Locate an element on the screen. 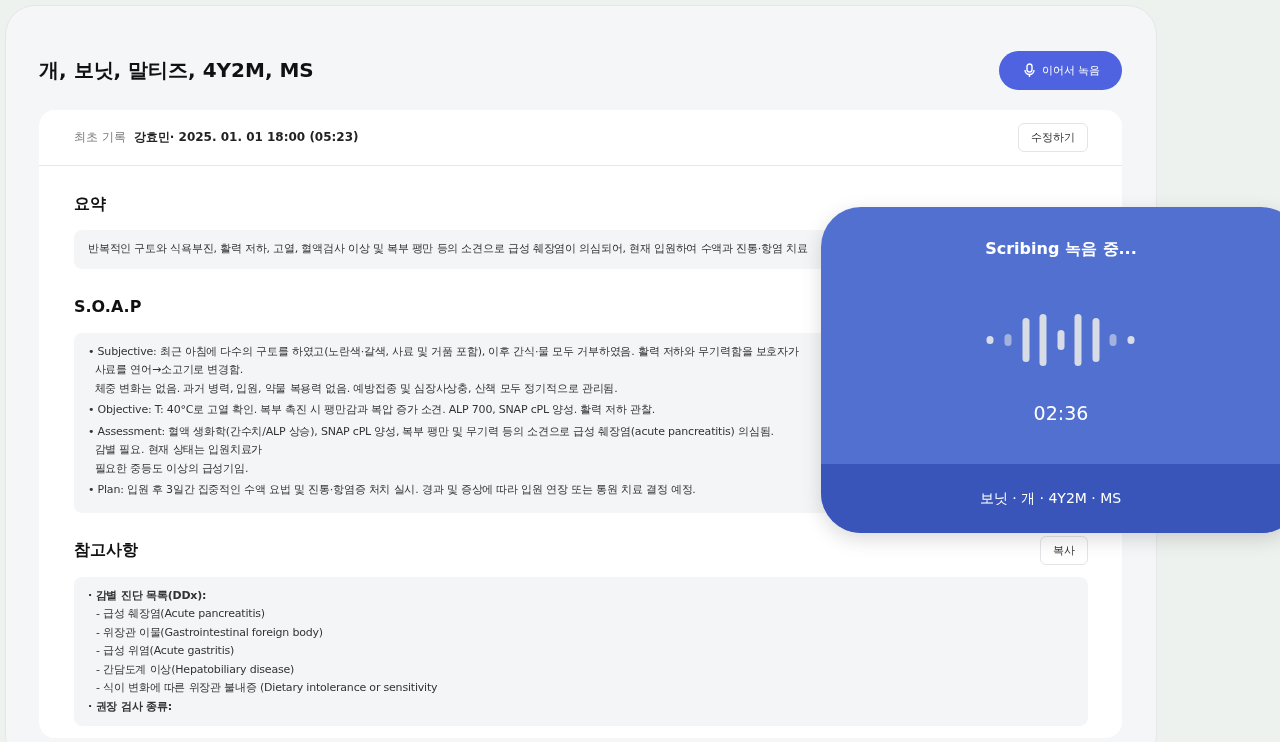  copy-button: 복사 is located at coordinates (1064, 550).